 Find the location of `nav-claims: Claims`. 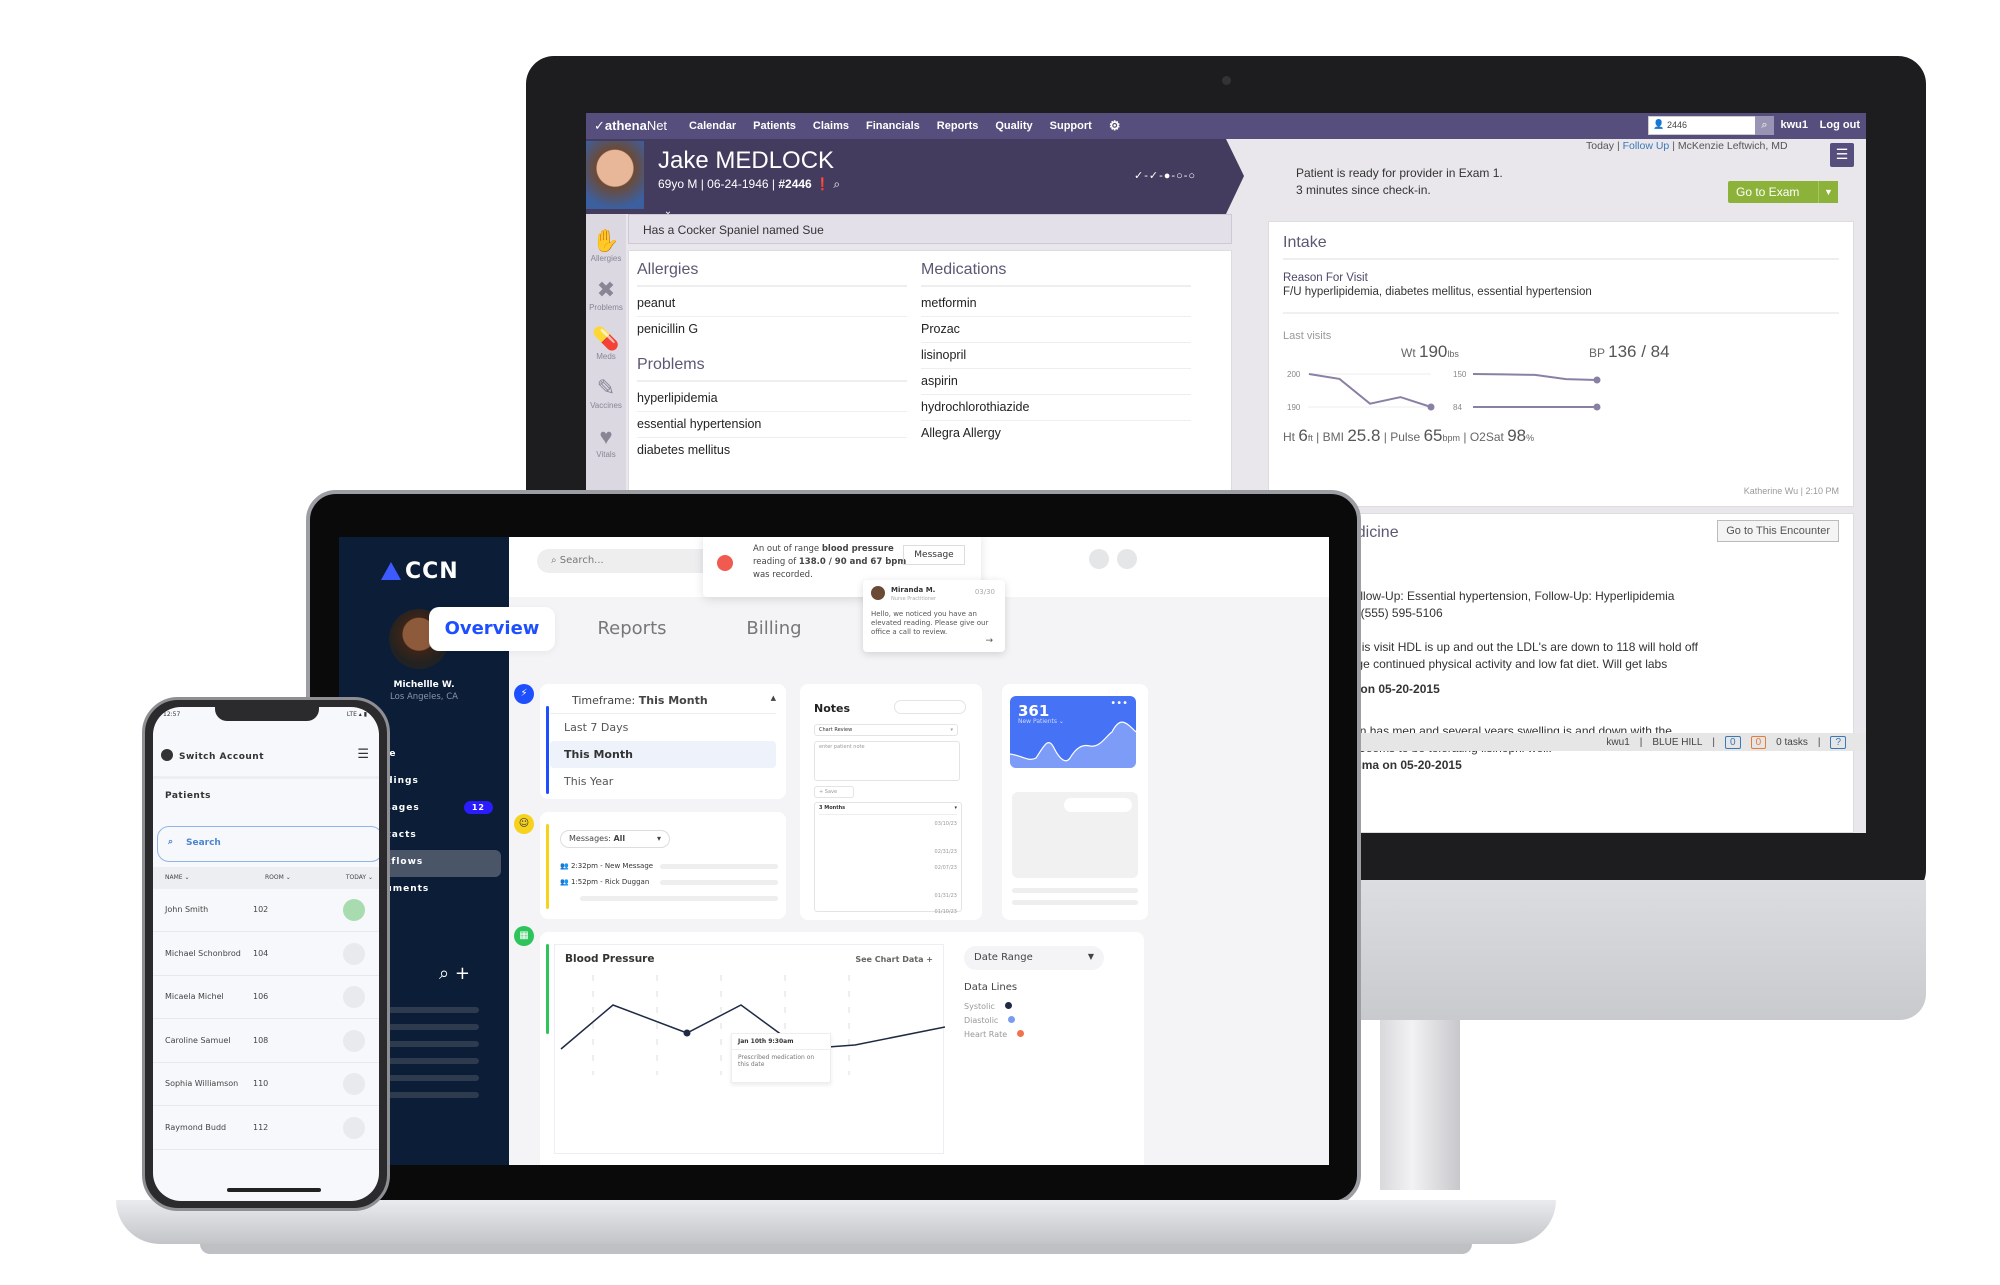

nav-claims: Claims is located at coordinates (831, 126).